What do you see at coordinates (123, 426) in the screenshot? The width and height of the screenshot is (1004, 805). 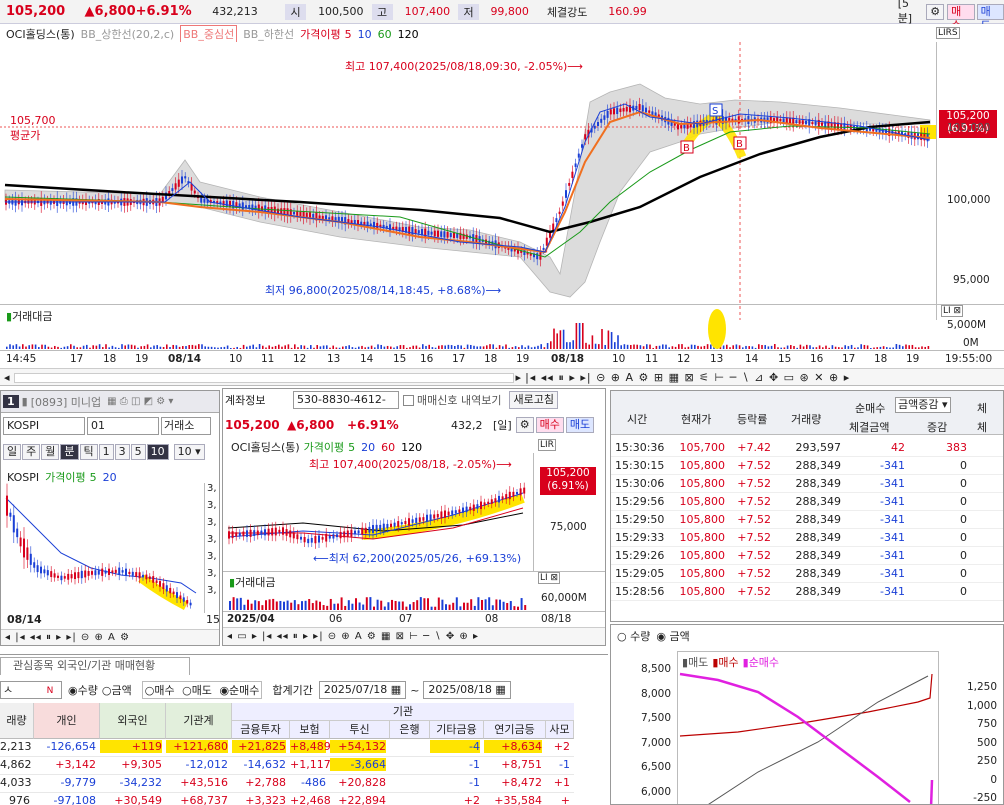 I see `mini-code-input: 01` at bounding box center [123, 426].